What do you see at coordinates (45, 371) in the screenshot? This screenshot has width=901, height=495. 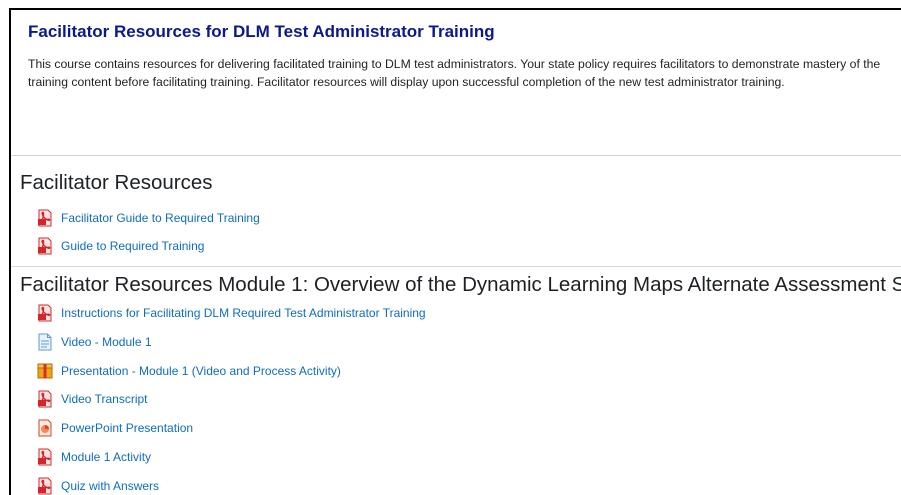 I see `package-icon` at bounding box center [45, 371].